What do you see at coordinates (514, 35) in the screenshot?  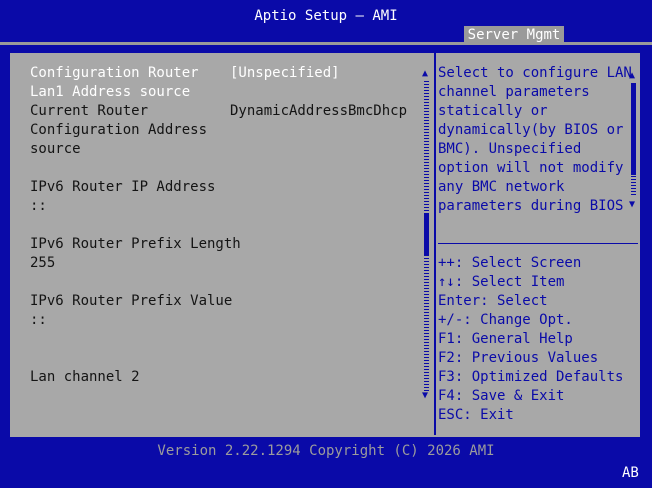 I see `tab-server-mgmt: Server Mgmt` at bounding box center [514, 35].